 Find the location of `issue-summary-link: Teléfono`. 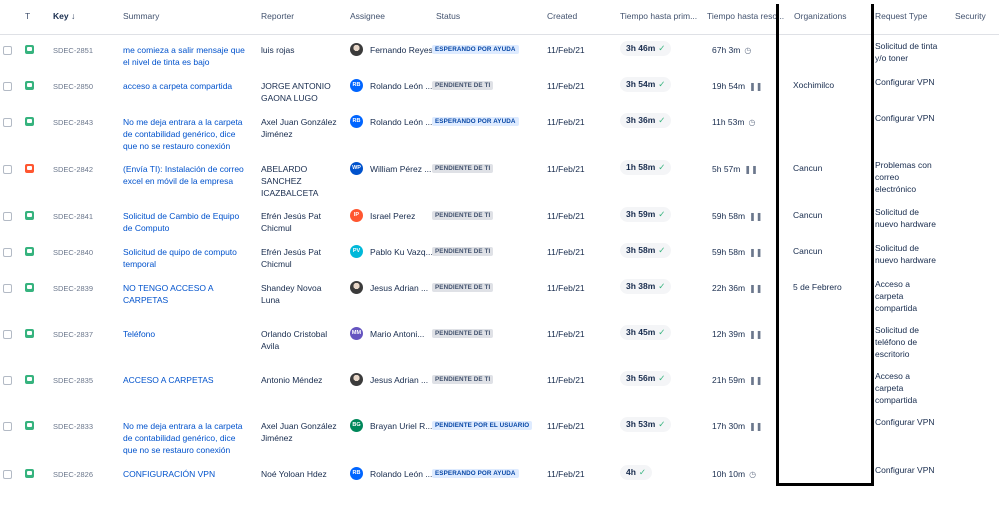

issue-summary-link: Teléfono is located at coordinates (185, 334).